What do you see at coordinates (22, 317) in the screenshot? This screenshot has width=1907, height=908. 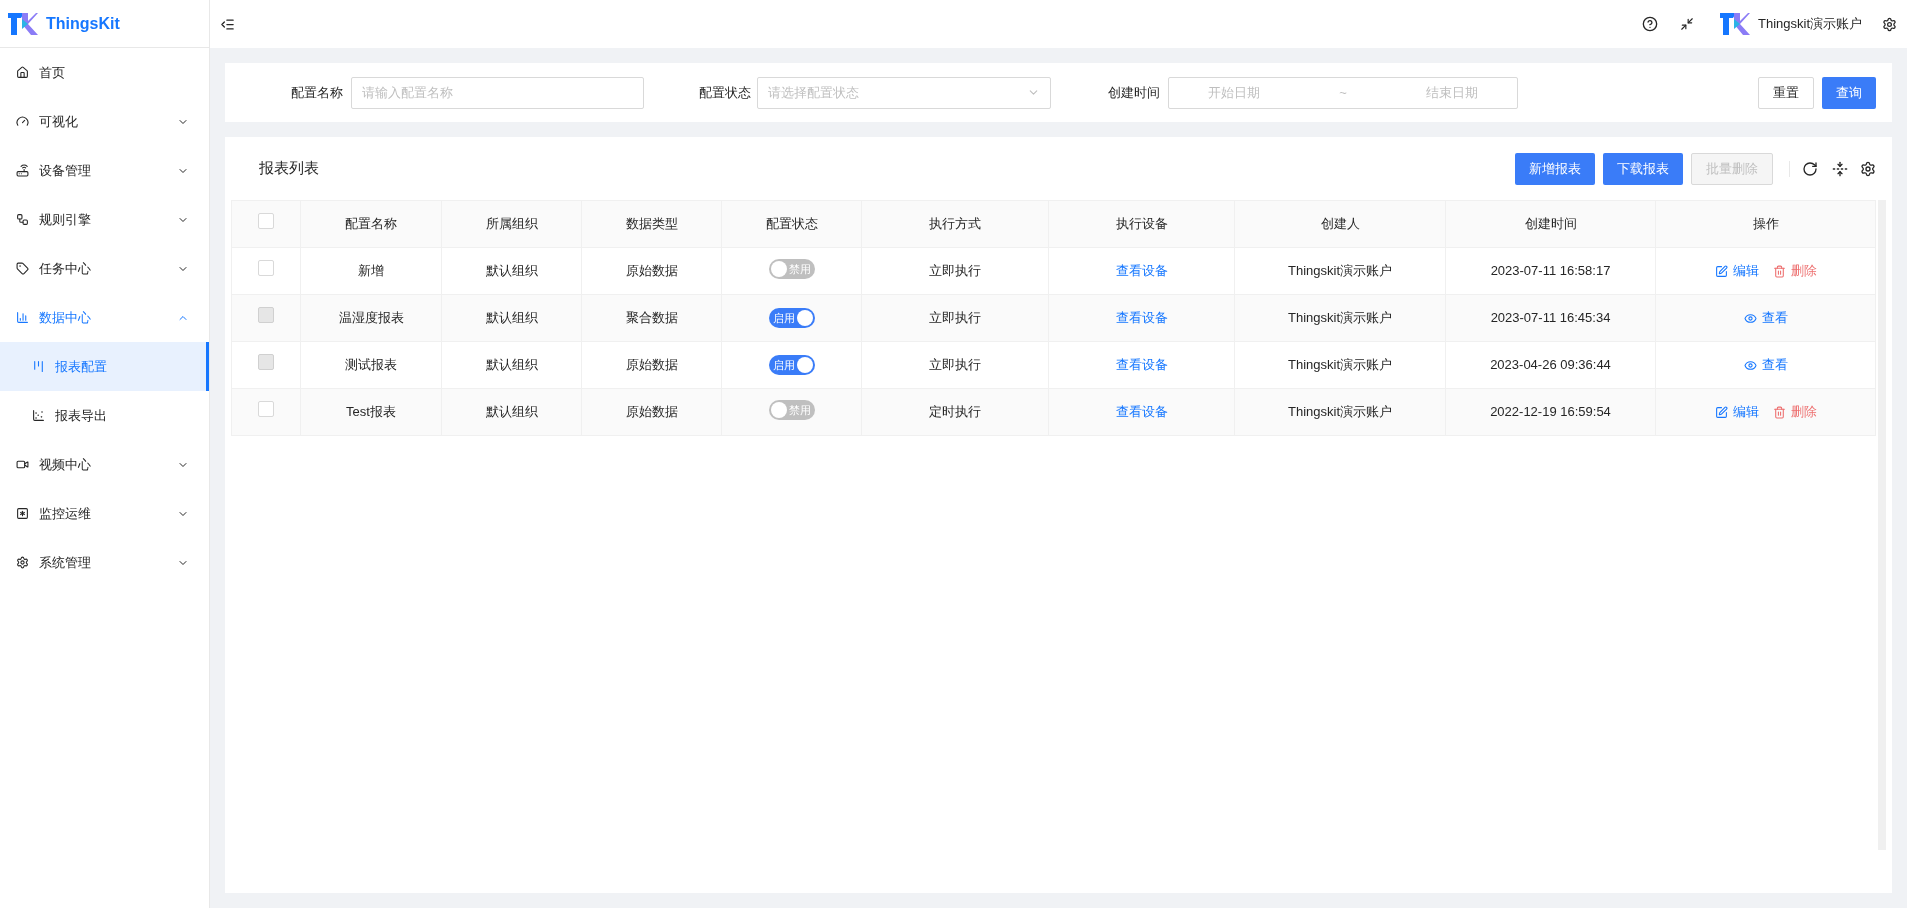 I see `bar-chart-icon` at bounding box center [22, 317].